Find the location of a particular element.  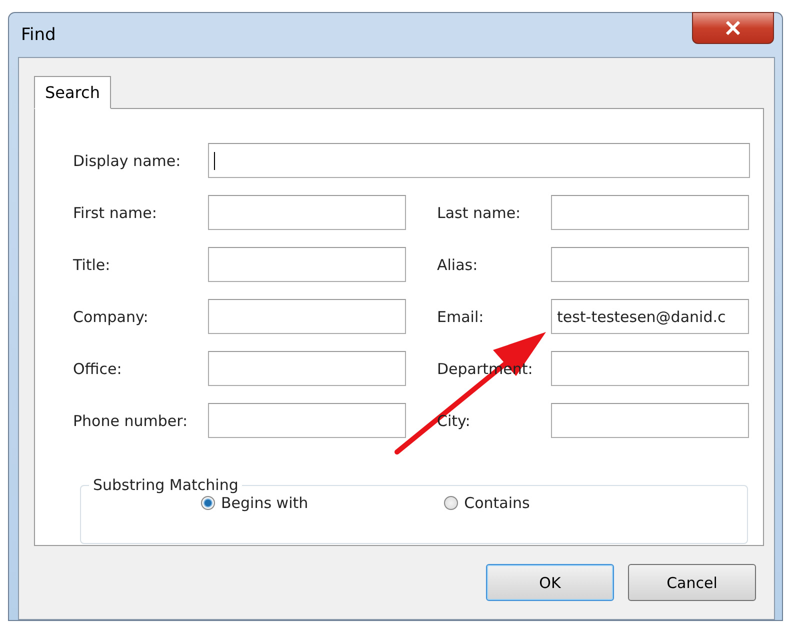

field-label: Company: is located at coordinates (110, 317).